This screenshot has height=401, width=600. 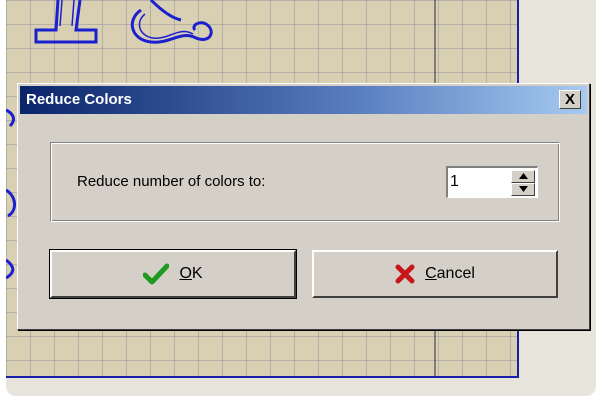 I want to click on spin-down-button, so click(x=523, y=189).